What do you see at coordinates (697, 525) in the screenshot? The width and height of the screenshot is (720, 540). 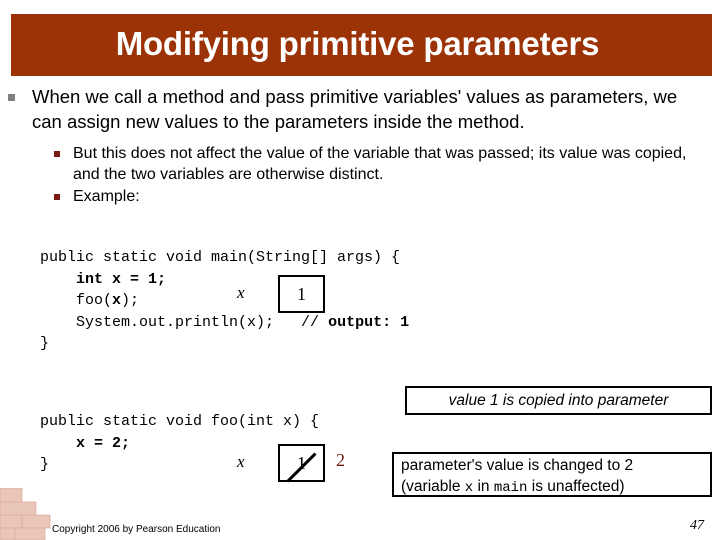 I see `page-number: 47` at bounding box center [697, 525].